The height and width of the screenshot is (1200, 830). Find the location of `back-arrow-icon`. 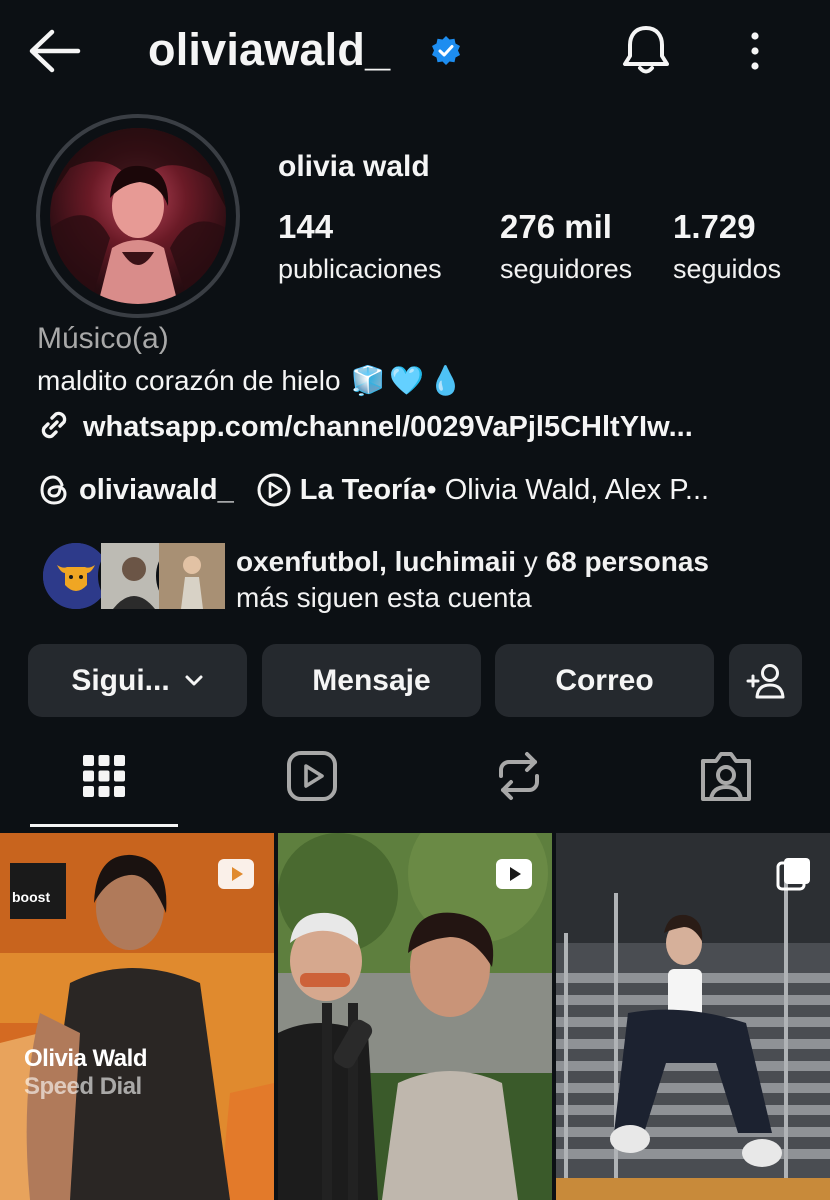

back-arrow-icon is located at coordinates (54, 51).